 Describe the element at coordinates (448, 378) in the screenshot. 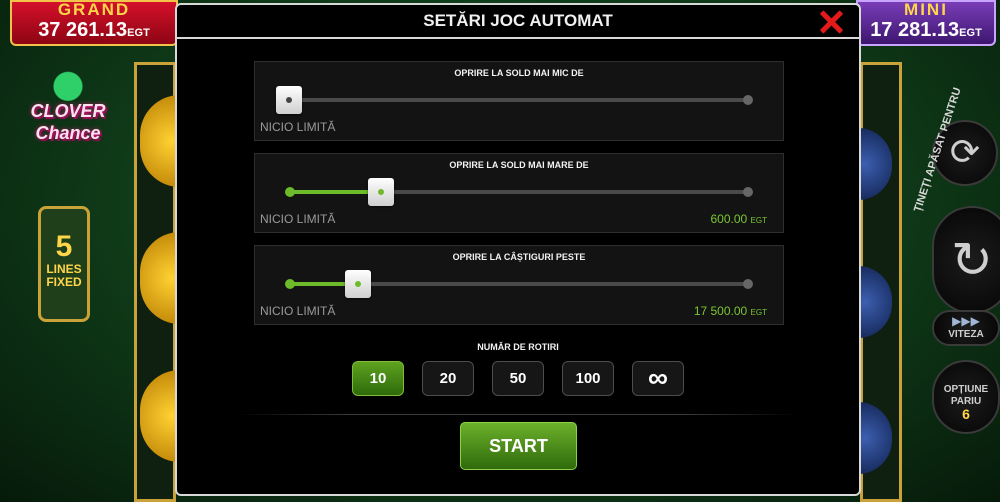

I see `spins-option-20: 20` at that location.